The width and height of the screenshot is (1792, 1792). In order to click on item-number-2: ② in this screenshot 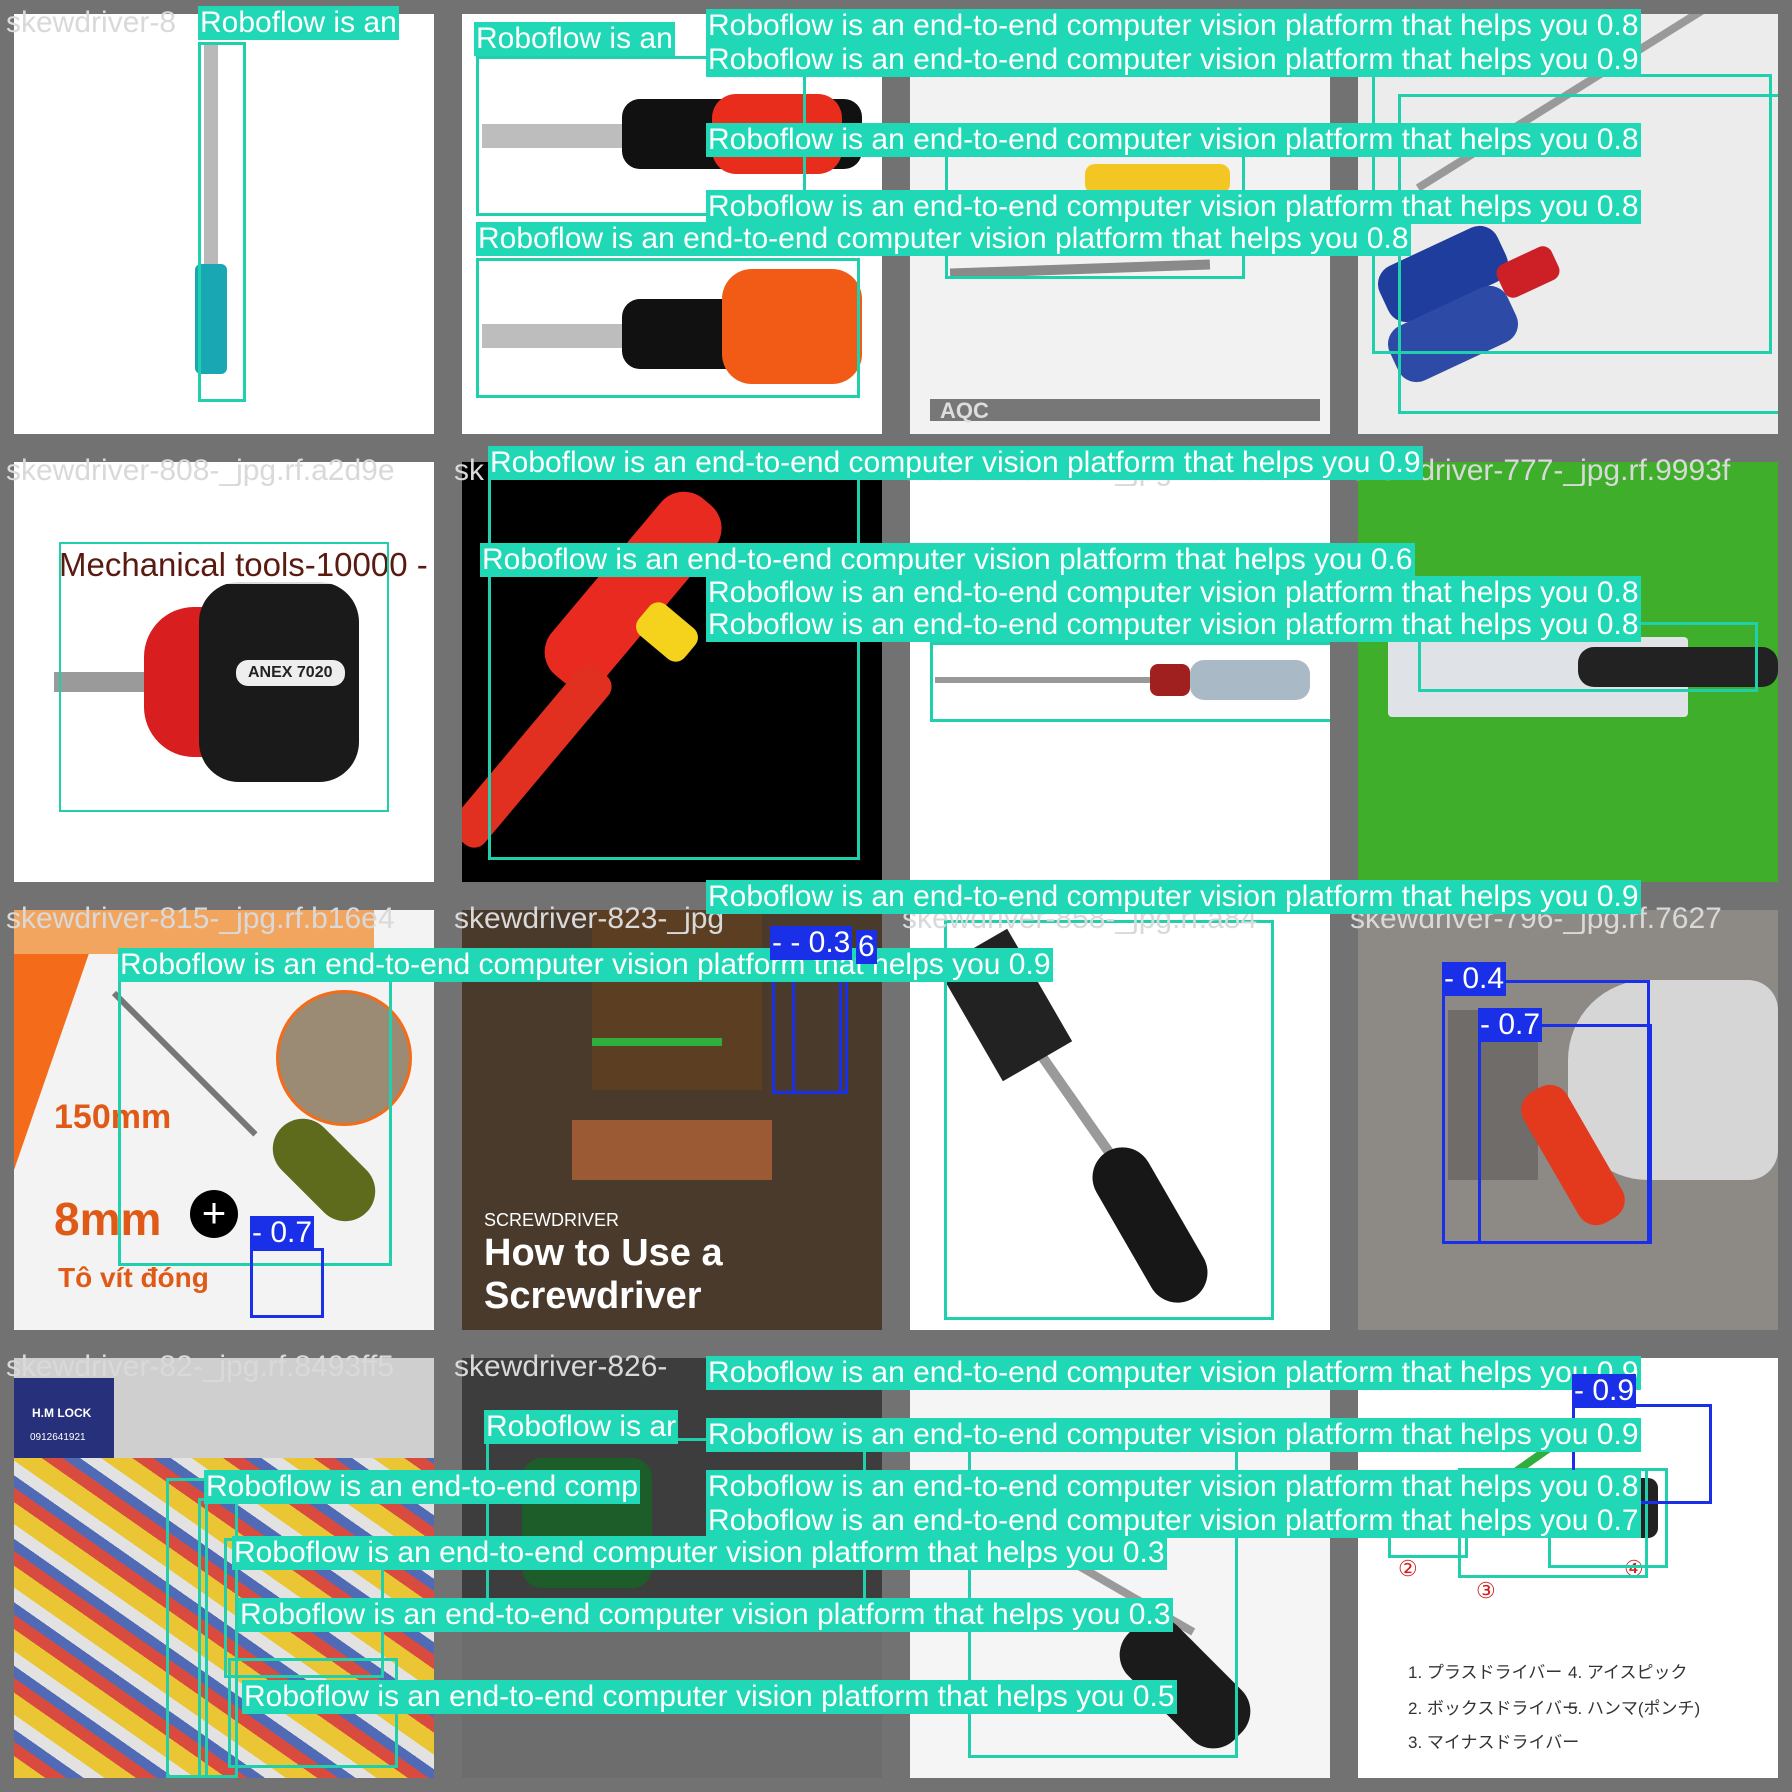, I will do `click(1408, 1568)`.